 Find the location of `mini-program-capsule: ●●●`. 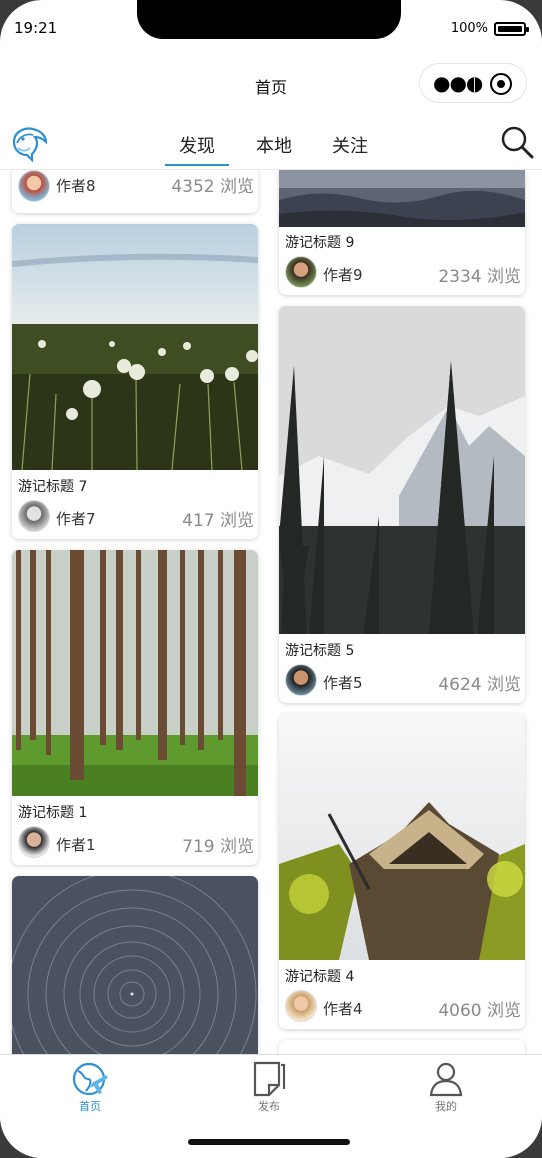

mini-program-capsule: ●●● is located at coordinates (473, 83).